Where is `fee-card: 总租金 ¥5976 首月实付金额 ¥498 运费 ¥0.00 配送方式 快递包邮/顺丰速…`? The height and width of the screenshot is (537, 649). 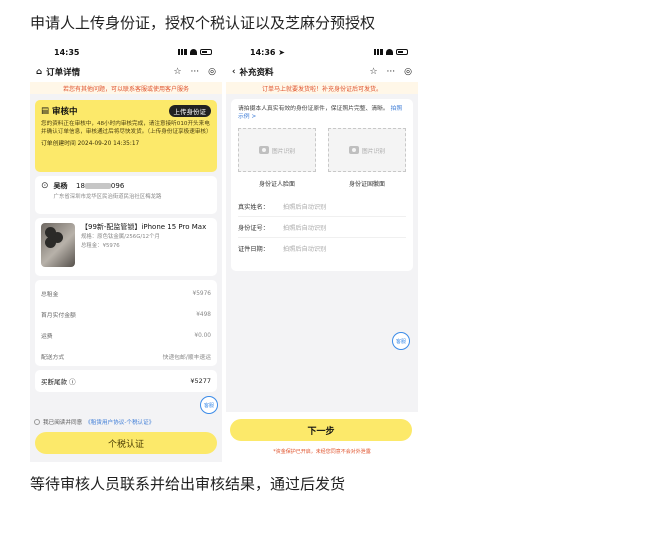
fee-card: 总租金 ¥5976 首月实付金额 ¥498 运费 ¥0.00 配送方式 快递包邮/顺丰速… is located at coordinates (126, 323).